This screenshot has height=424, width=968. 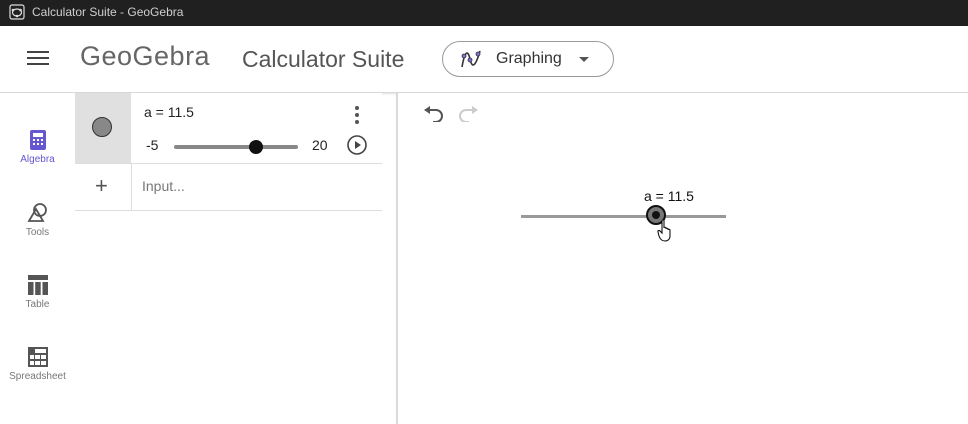 What do you see at coordinates (252, 186) in the screenshot?
I see `algebra-input` at bounding box center [252, 186].